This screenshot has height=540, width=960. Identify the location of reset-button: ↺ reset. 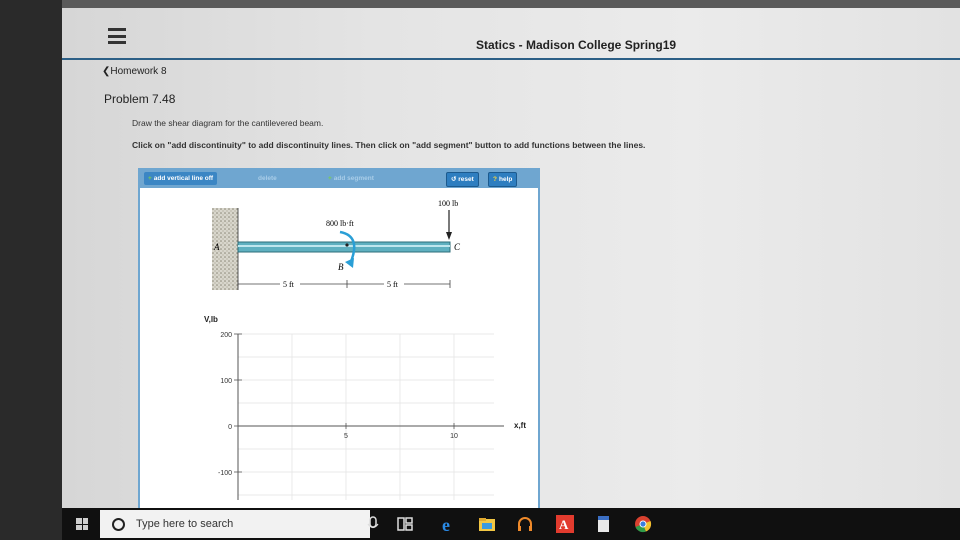
(462, 179).